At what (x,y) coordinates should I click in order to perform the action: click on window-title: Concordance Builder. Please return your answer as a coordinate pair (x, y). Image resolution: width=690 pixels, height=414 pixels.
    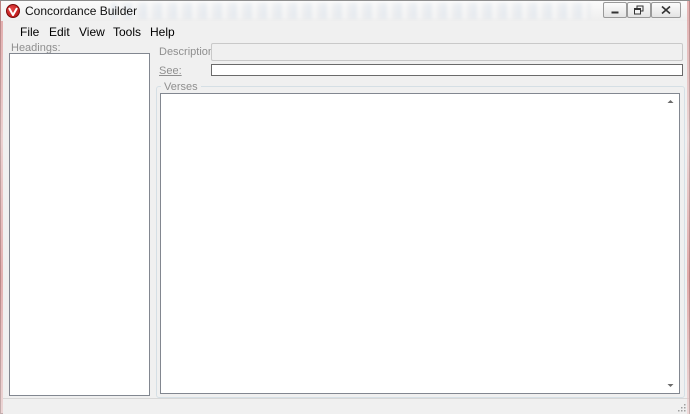
    Looking at the image, I should click on (81, 11).